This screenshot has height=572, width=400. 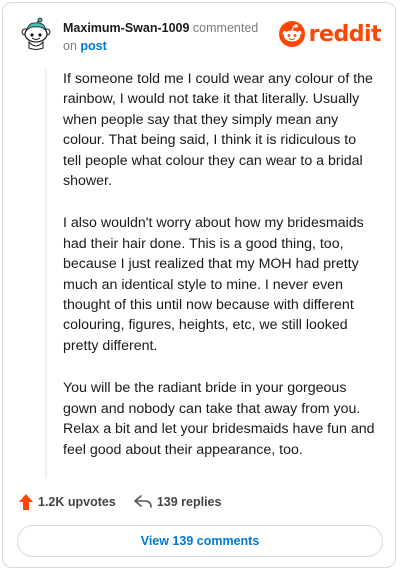 I want to click on username-link: Maximum-Swan-1009, so click(x=126, y=28).